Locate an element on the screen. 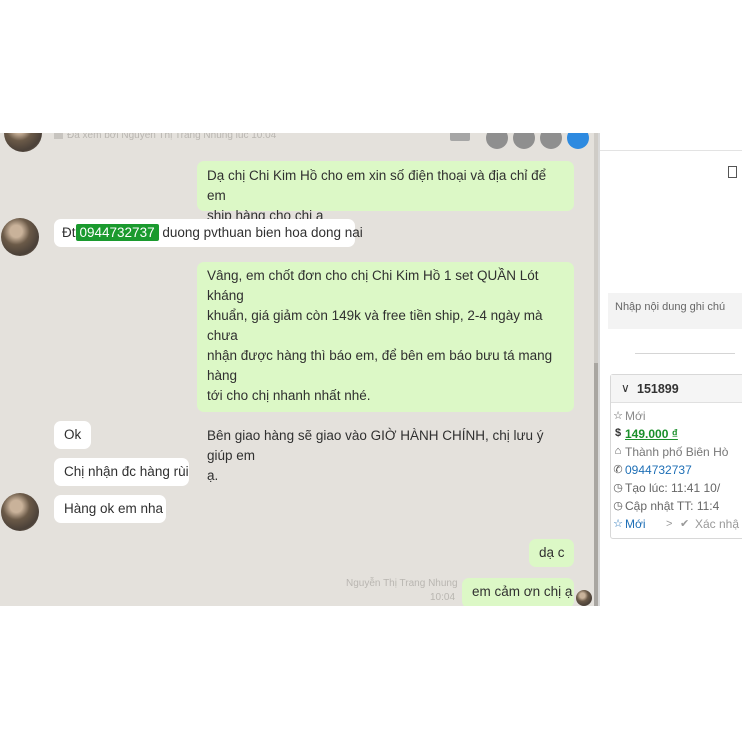 Image resolution: width=742 pixels, height=742 pixels. message-text: em cảm ơn chị ạ is located at coordinates (522, 591).